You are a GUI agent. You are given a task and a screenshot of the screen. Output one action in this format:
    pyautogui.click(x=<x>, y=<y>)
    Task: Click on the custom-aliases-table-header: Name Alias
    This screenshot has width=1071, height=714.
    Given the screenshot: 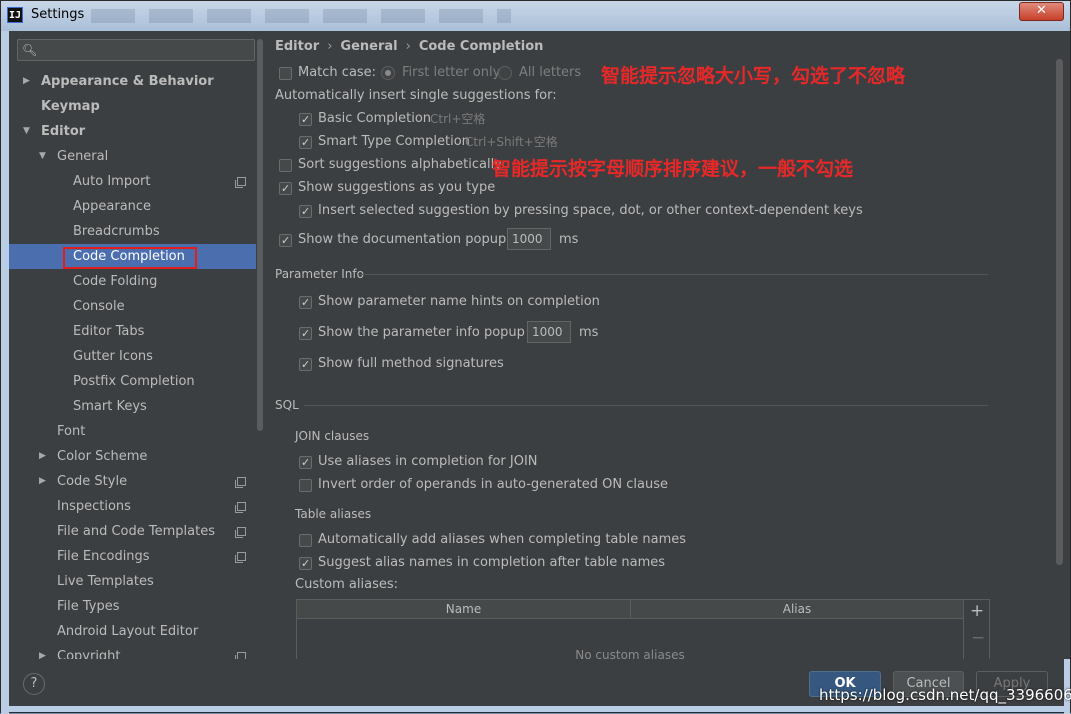 What is the action you would take?
    pyautogui.click(x=630, y=609)
    